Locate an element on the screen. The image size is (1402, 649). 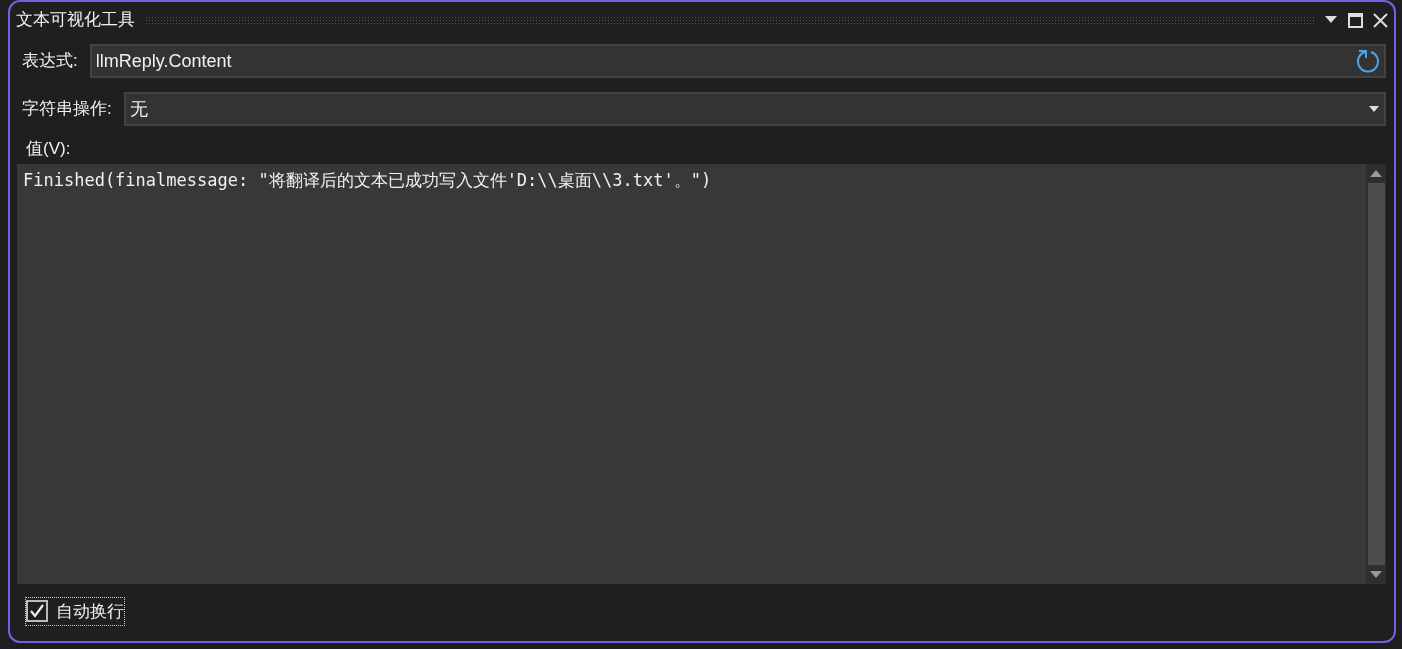
refresh-icon is located at coordinates (1368, 61).